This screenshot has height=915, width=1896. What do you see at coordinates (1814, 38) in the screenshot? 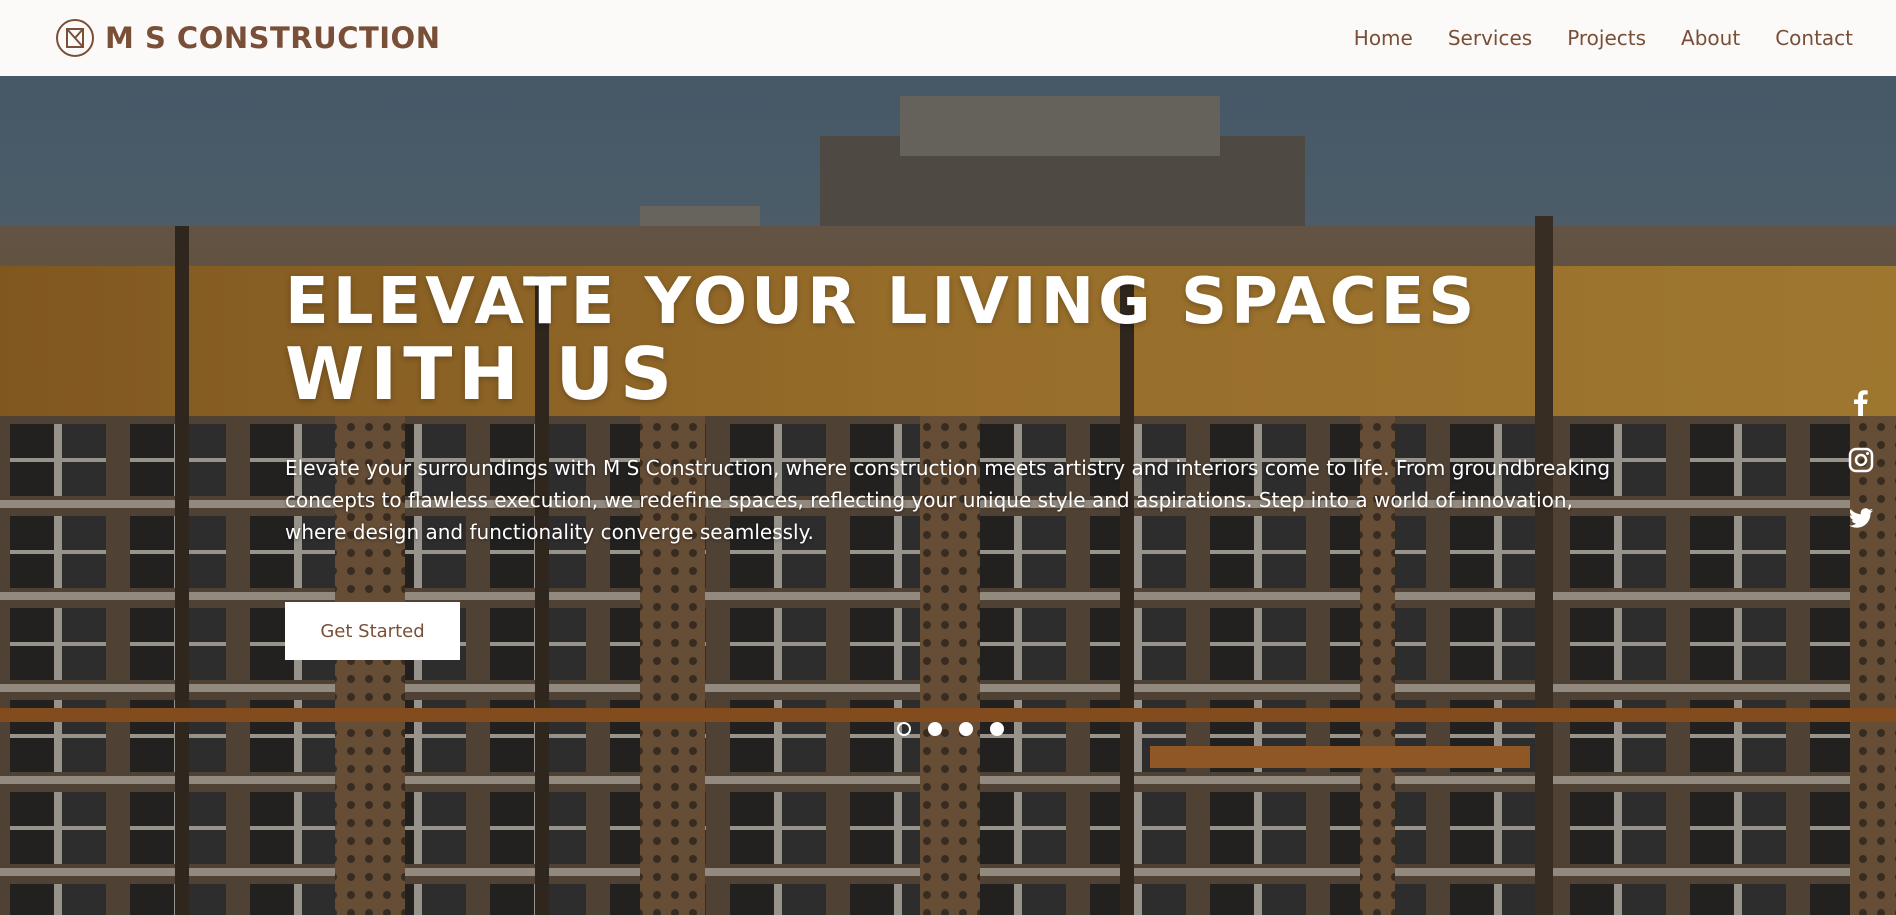
I see `nav-contact: Contact` at bounding box center [1814, 38].